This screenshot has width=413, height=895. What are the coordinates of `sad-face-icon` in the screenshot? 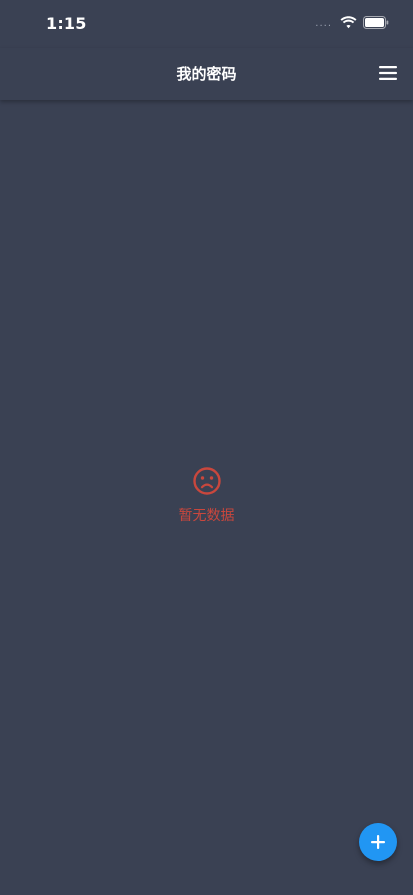 It's located at (206, 481).